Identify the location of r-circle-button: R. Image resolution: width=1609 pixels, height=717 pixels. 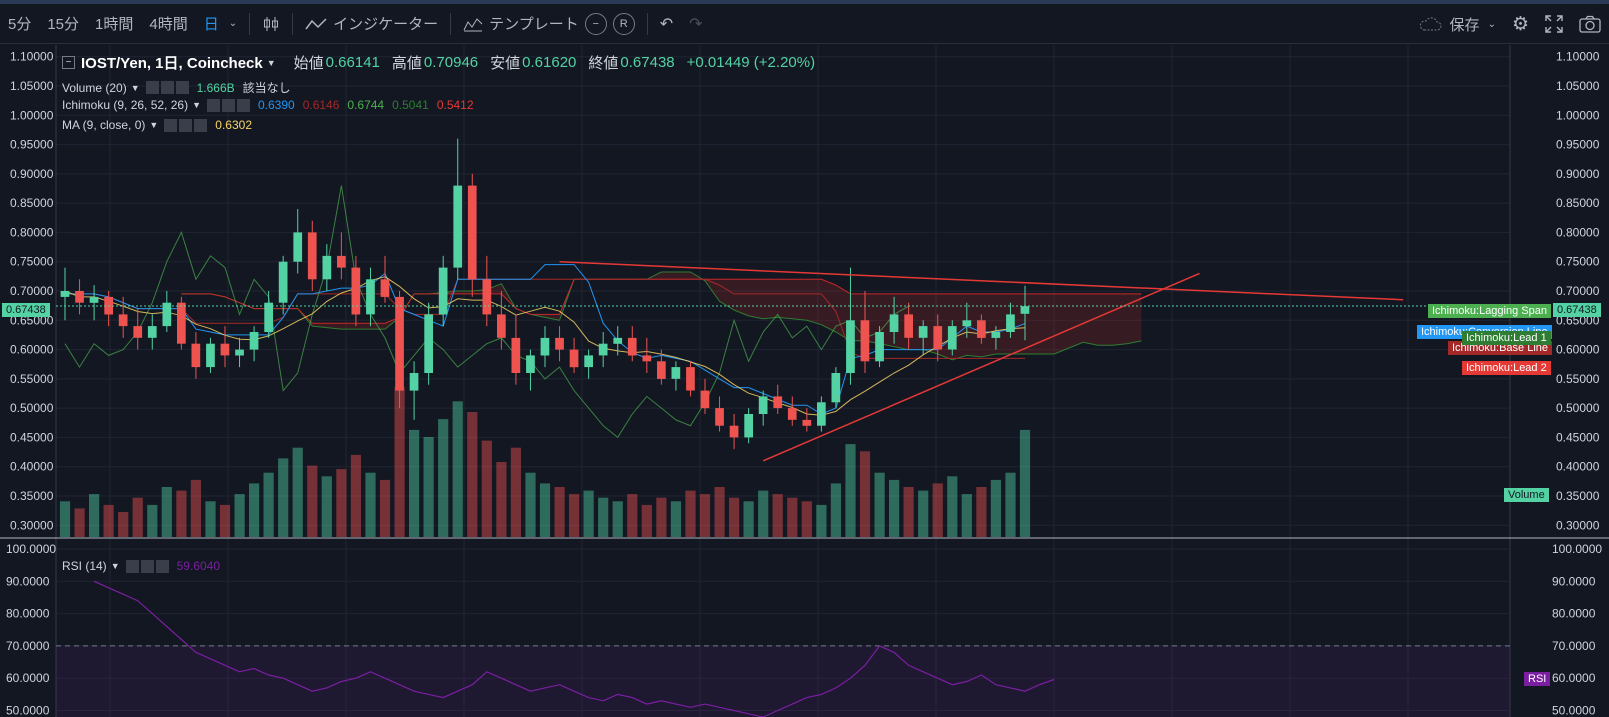
(623, 23).